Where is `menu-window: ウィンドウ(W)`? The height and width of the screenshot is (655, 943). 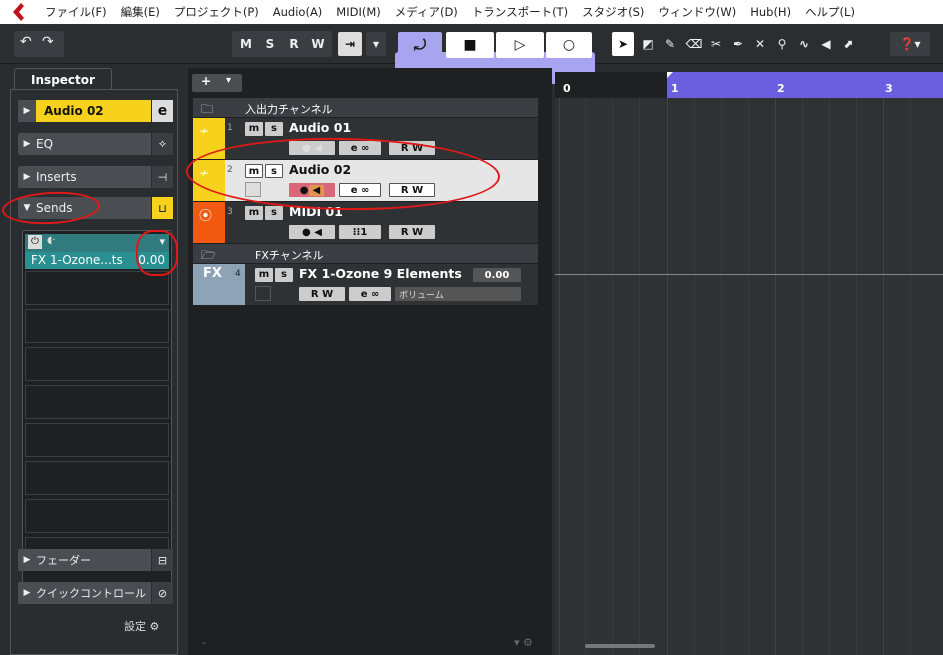 menu-window: ウィンドウ(W) is located at coordinates (697, 12).